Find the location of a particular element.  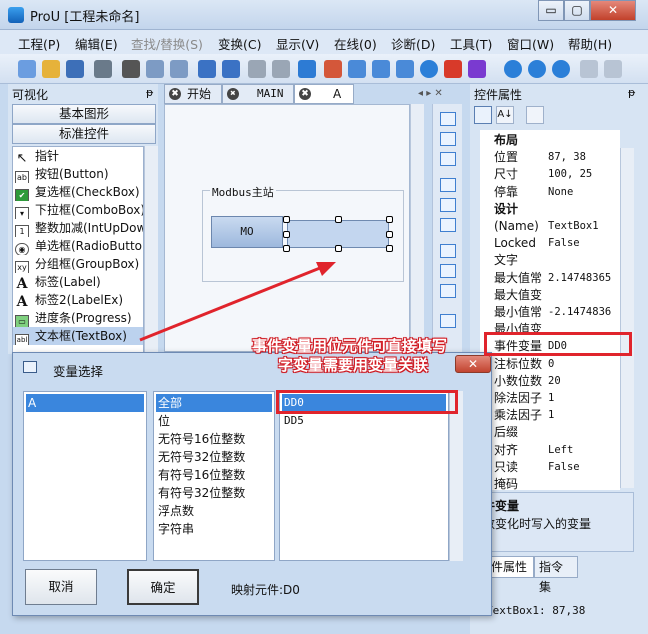

annotation-line1: 事件变量用位元件可直接填写 is located at coordinates (350, 346).